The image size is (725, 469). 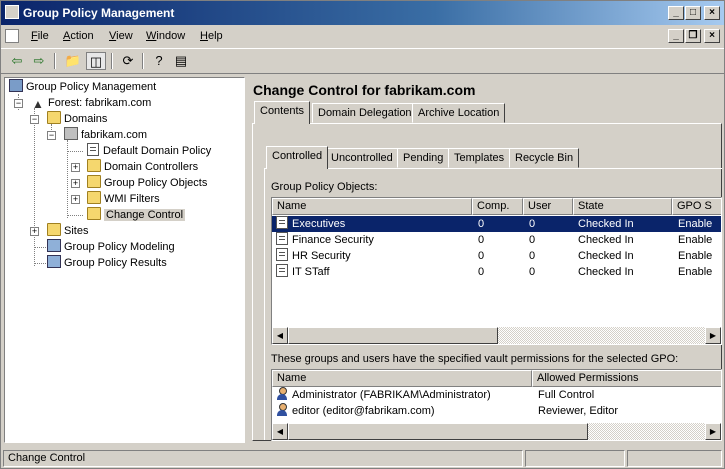 I want to click on gpo-horizontal-scrollbar: ◀ ▶, so click(x=496, y=335).